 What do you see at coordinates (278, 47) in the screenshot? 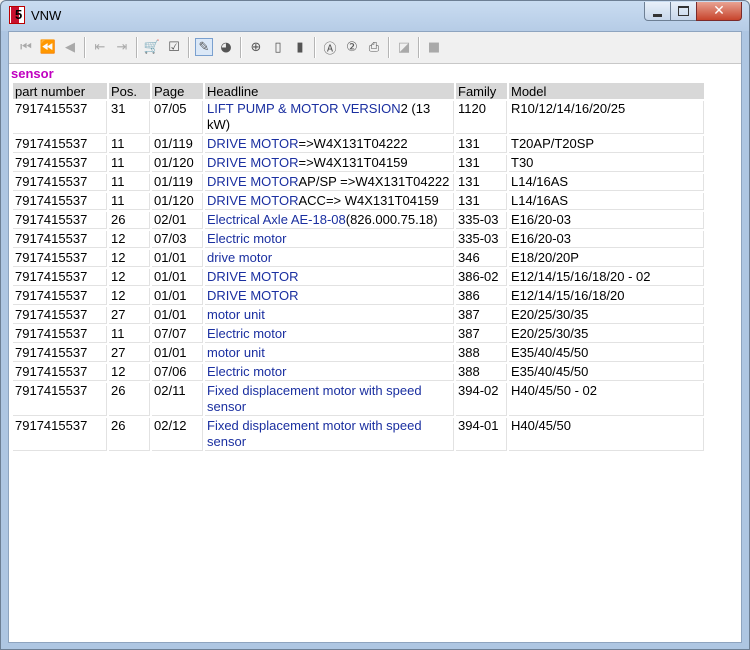
I see `page-icon: ▯` at bounding box center [278, 47].